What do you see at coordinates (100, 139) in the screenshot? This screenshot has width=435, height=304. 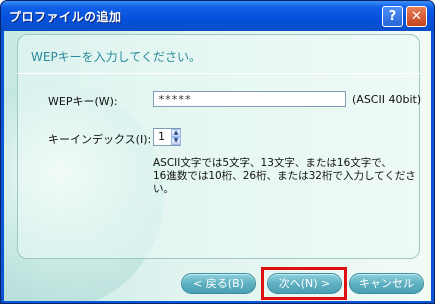 I see `key-index-label: キーインデックス(I):` at bounding box center [100, 139].